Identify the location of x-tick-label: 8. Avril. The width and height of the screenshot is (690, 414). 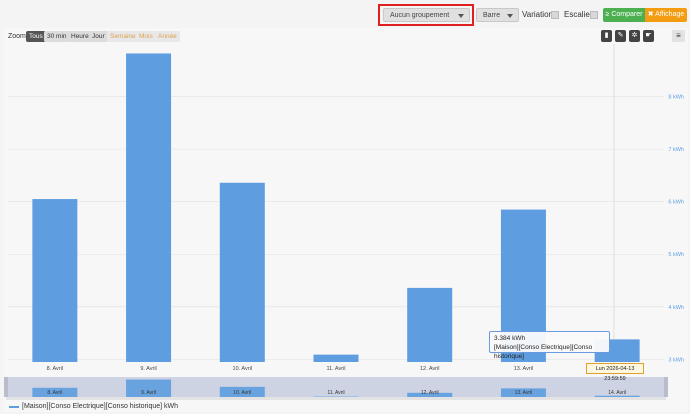
(55, 369).